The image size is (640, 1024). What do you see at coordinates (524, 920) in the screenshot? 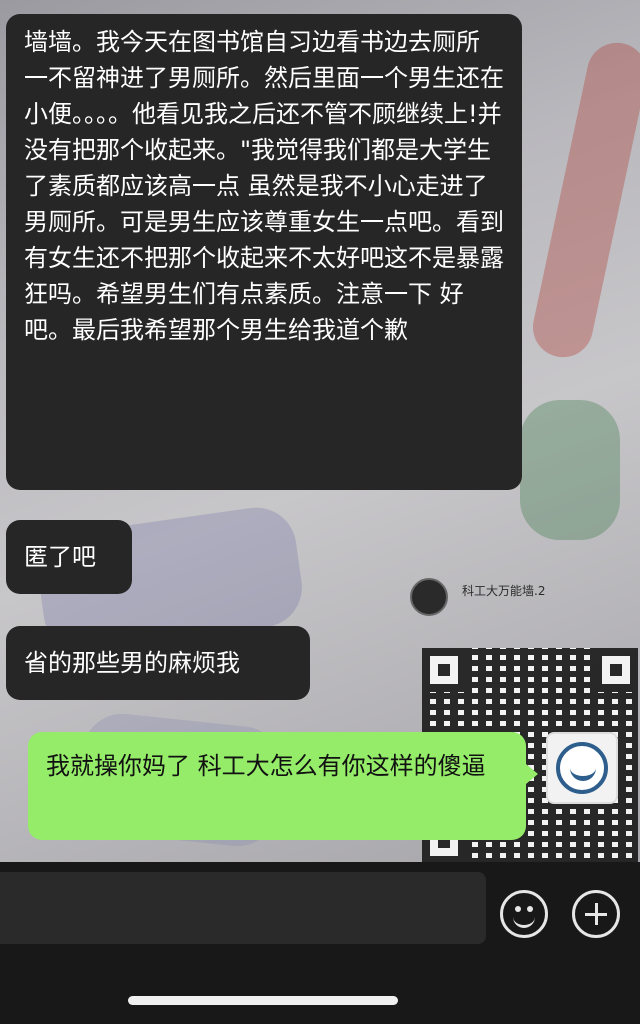
I see `mouth` at bounding box center [524, 920].